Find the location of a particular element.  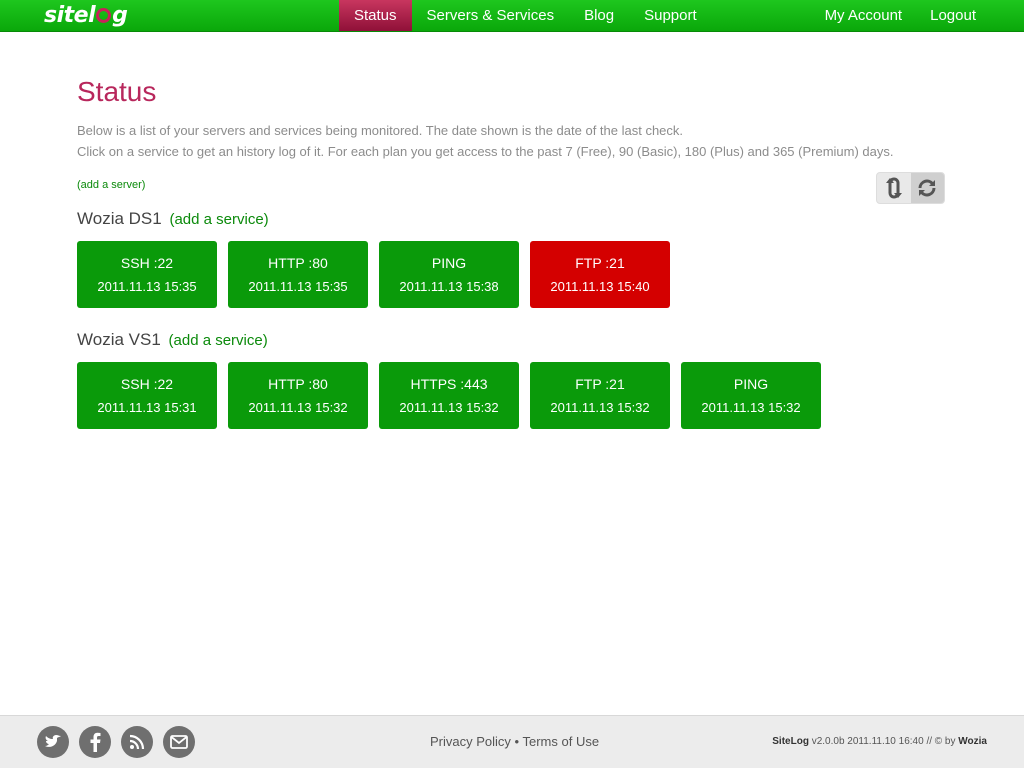

sitelog-logo: sitel g is located at coordinates (86, 16).